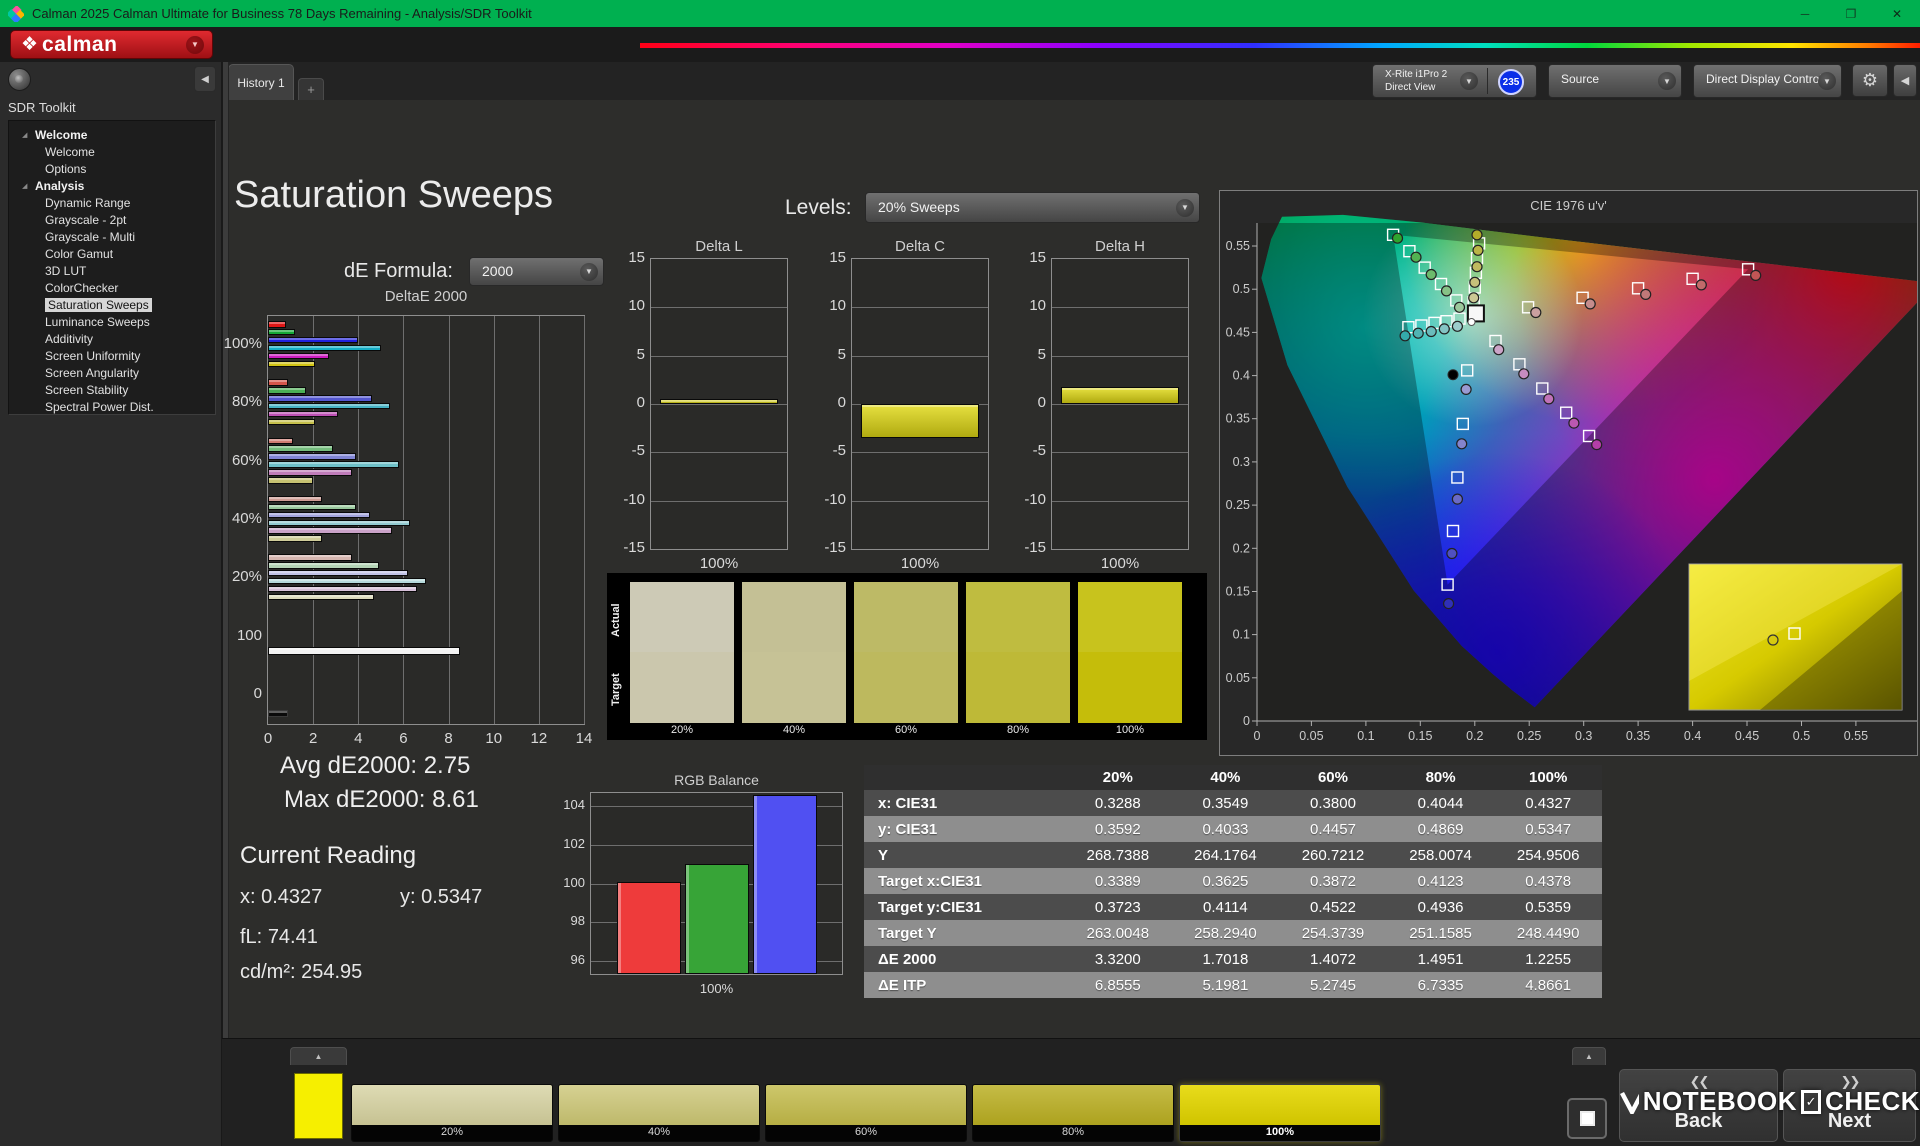  Describe the element at coordinates (1032, 207) in the screenshot. I see `levels-dropdown: 20% Sweeps ▼` at that location.